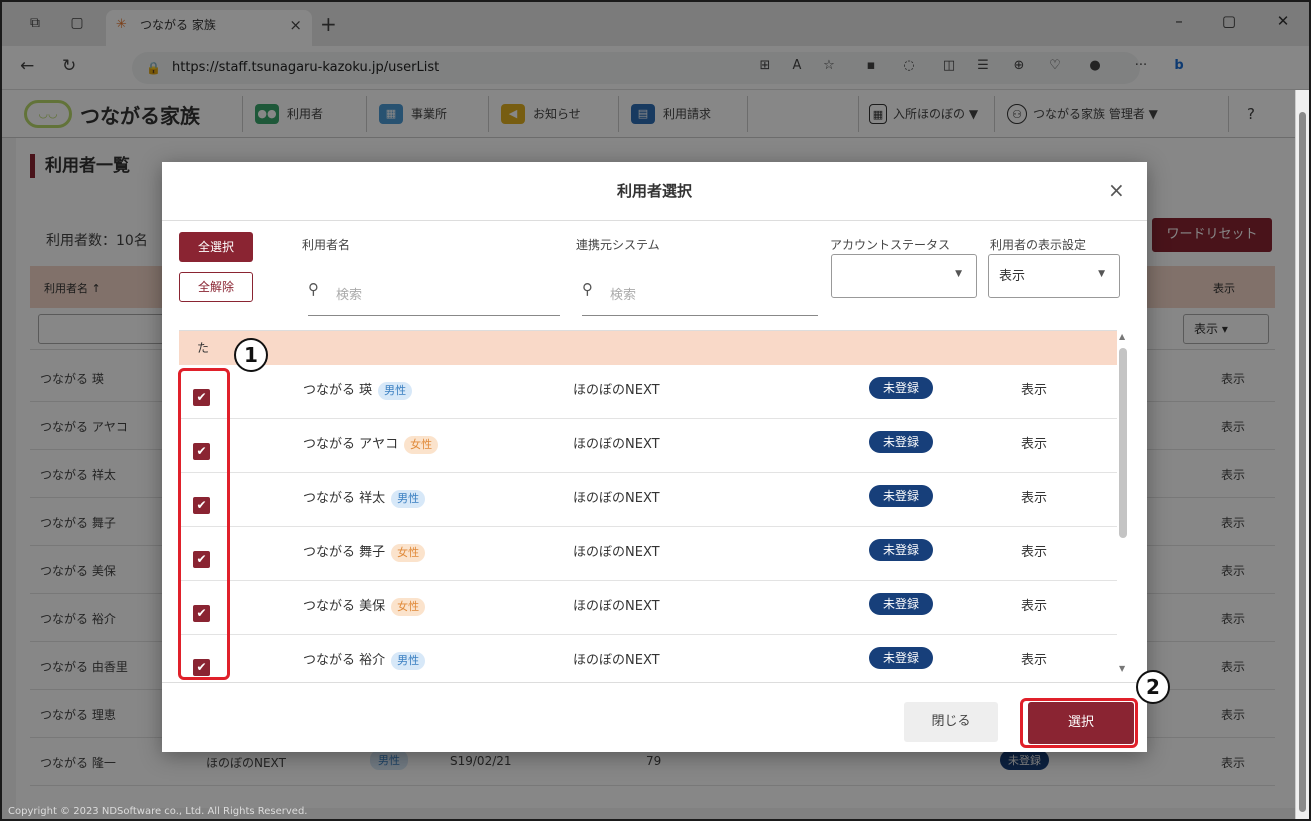 This screenshot has width=1311, height=821. What do you see at coordinates (890, 245) in the screenshot?
I see `account-status-label: アカウントステータス` at bounding box center [890, 245].